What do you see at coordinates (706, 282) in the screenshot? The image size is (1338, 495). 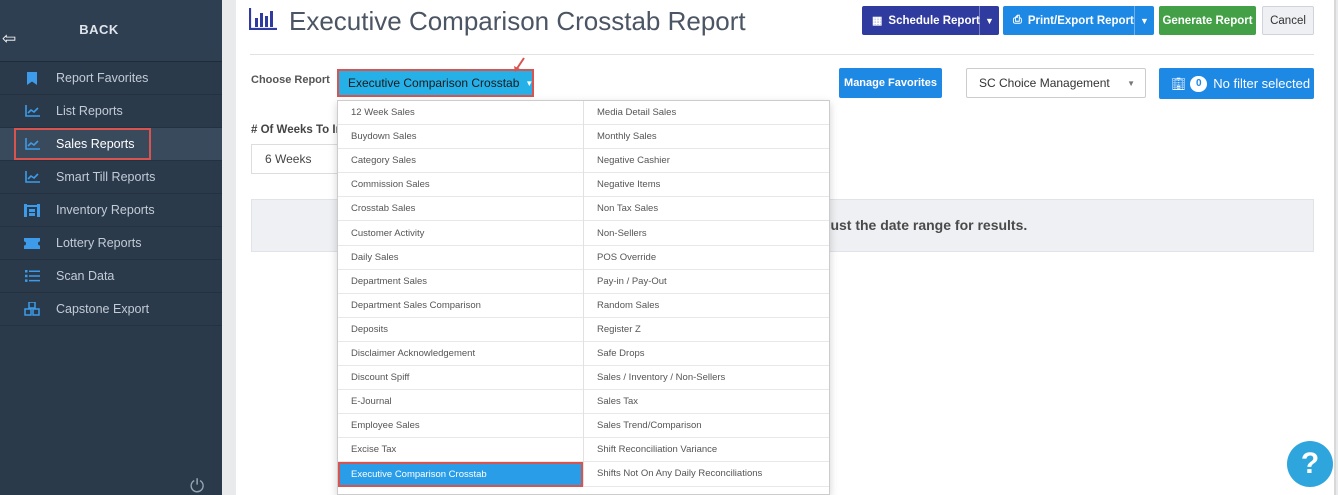 I see `menu-item: Pay-in / Pay-Out` at bounding box center [706, 282].